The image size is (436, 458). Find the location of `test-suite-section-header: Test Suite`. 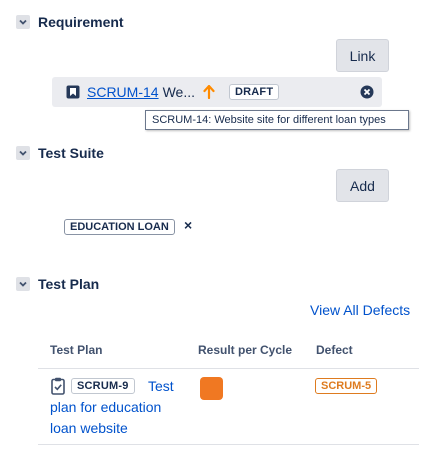

test-suite-section-header: Test Suite is located at coordinates (60, 153).